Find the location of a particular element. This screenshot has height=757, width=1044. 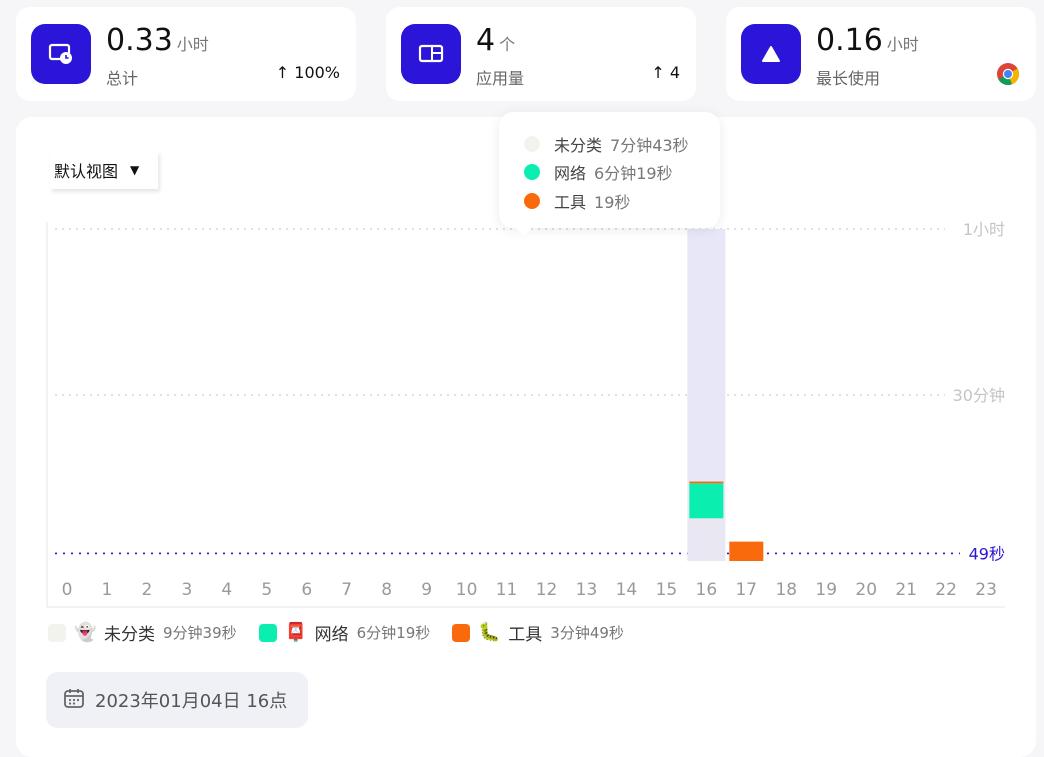

x-tick-label: 15 is located at coordinates (667, 590).